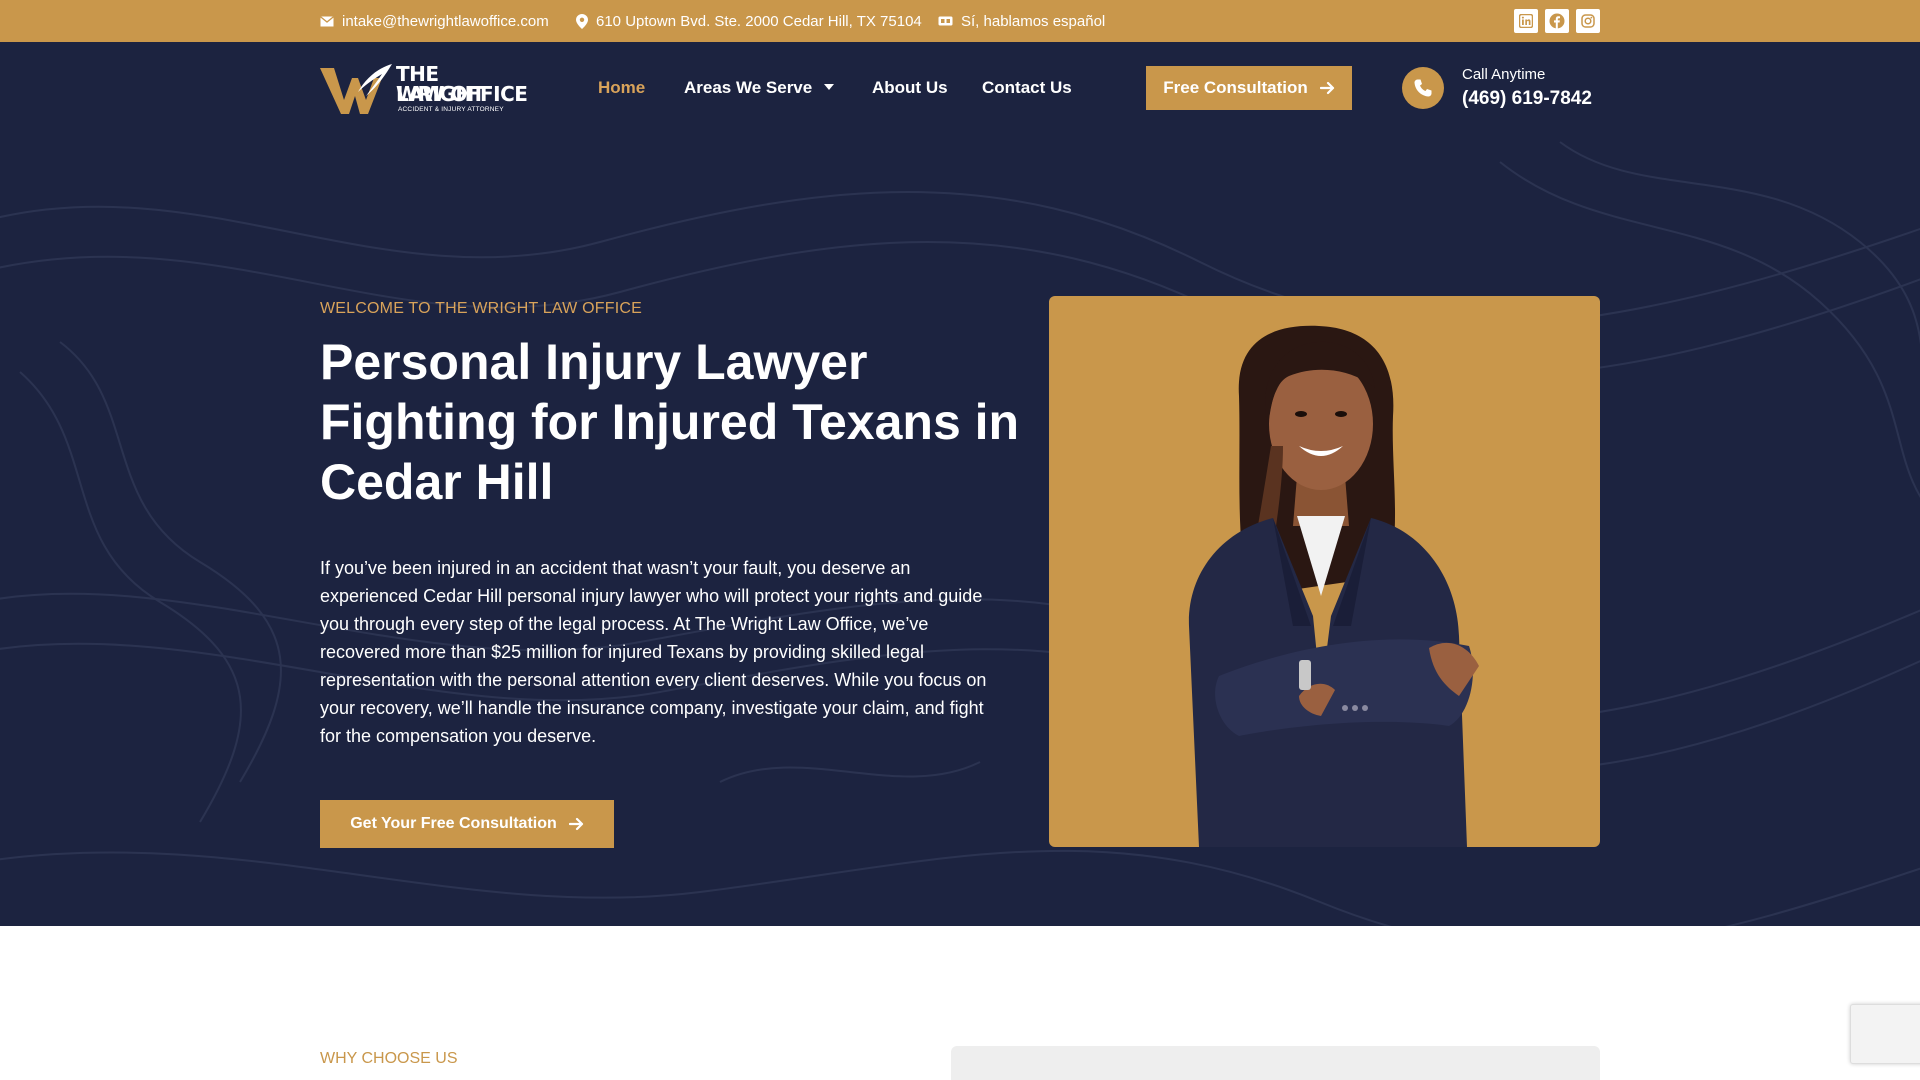  I want to click on why-choose-us-section: WHY CHOOSE US, so click(960, 1003).